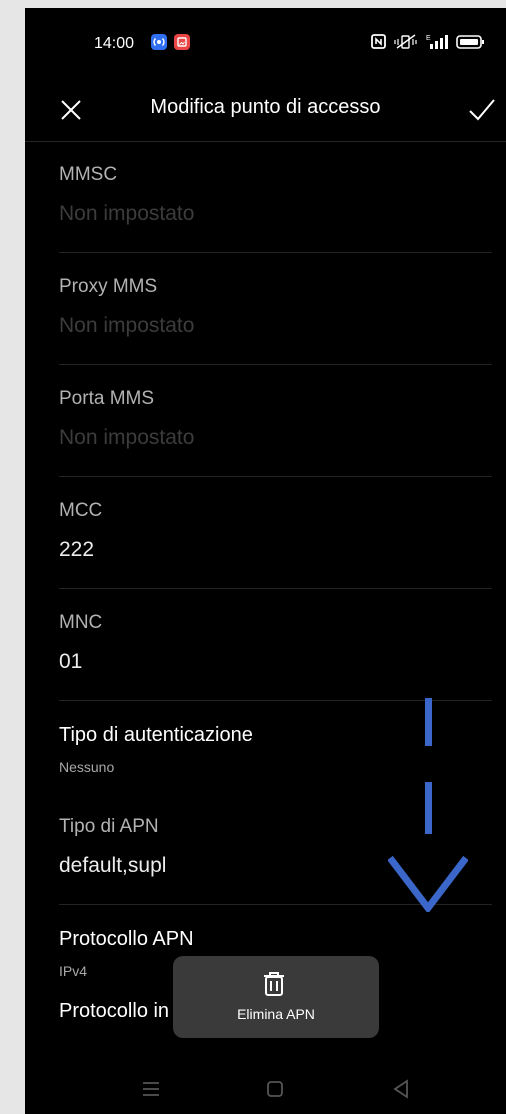 The height and width of the screenshot is (1114, 506). What do you see at coordinates (114, 43) in the screenshot?
I see `status-time: 14:00` at bounding box center [114, 43].